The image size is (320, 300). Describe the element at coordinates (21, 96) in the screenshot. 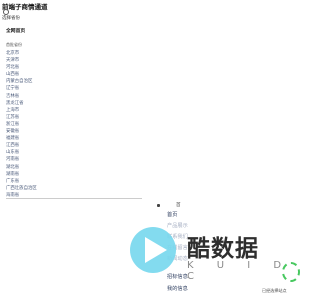

I see `province-item: 吉林省` at that location.